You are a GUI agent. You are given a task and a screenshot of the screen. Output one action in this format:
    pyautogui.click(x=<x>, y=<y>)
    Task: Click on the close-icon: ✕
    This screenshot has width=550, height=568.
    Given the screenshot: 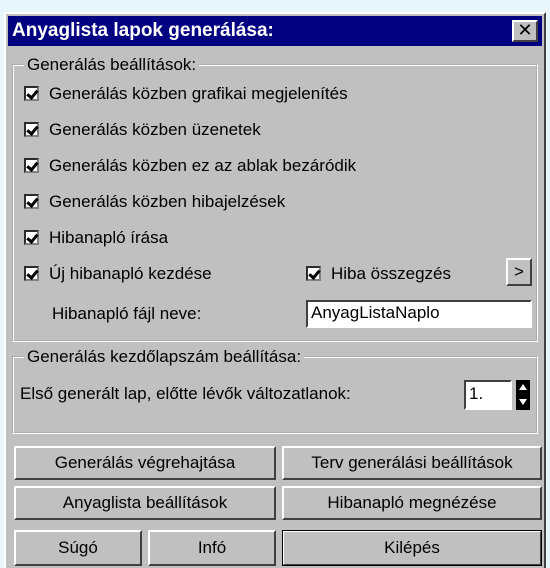 What is the action you would take?
    pyautogui.click(x=525, y=30)
    